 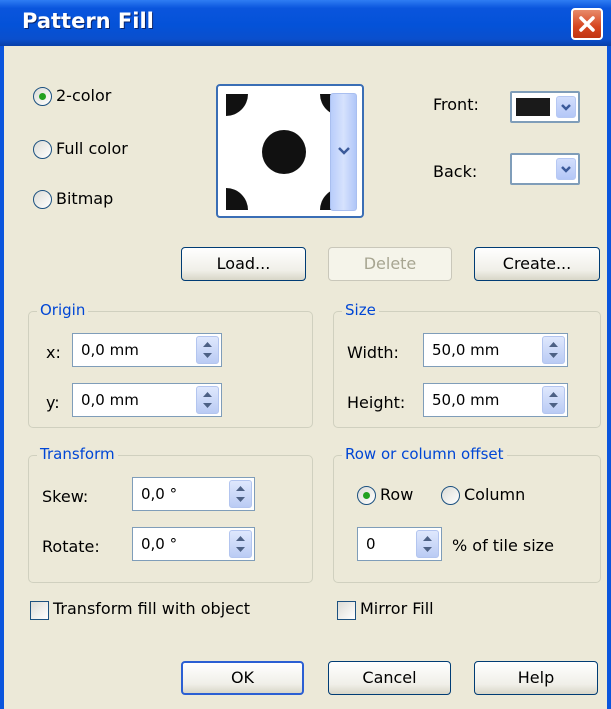 I want to click on rotate-value: 0,0 °, so click(x=159, y=544).